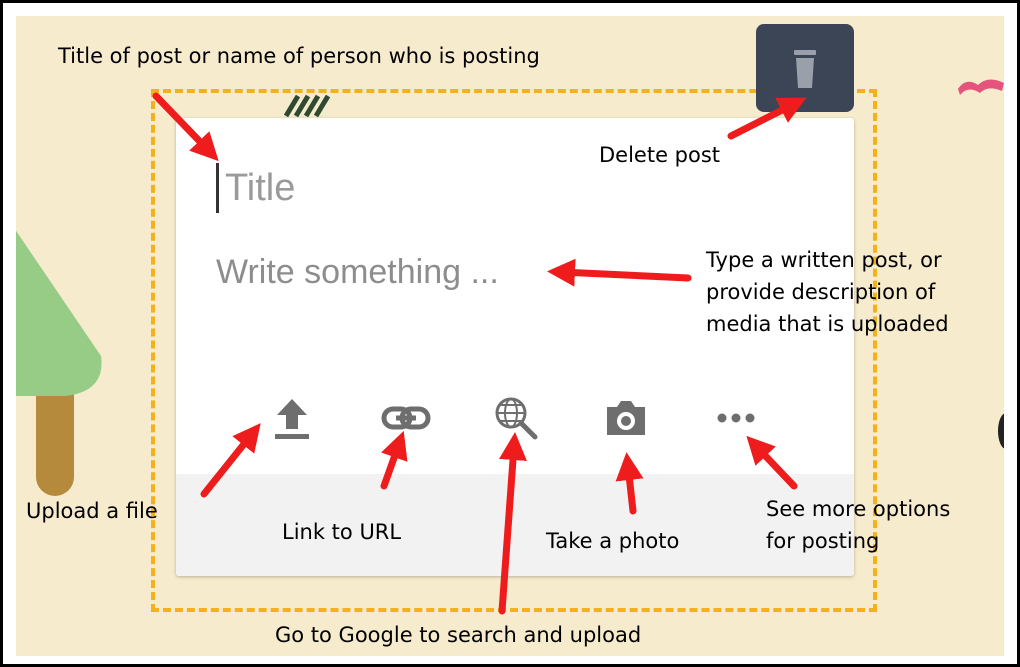  What do you see at coordinates (394, 460) in the screenshot?
I see `arrow-link` at bounding box center [394, 460].